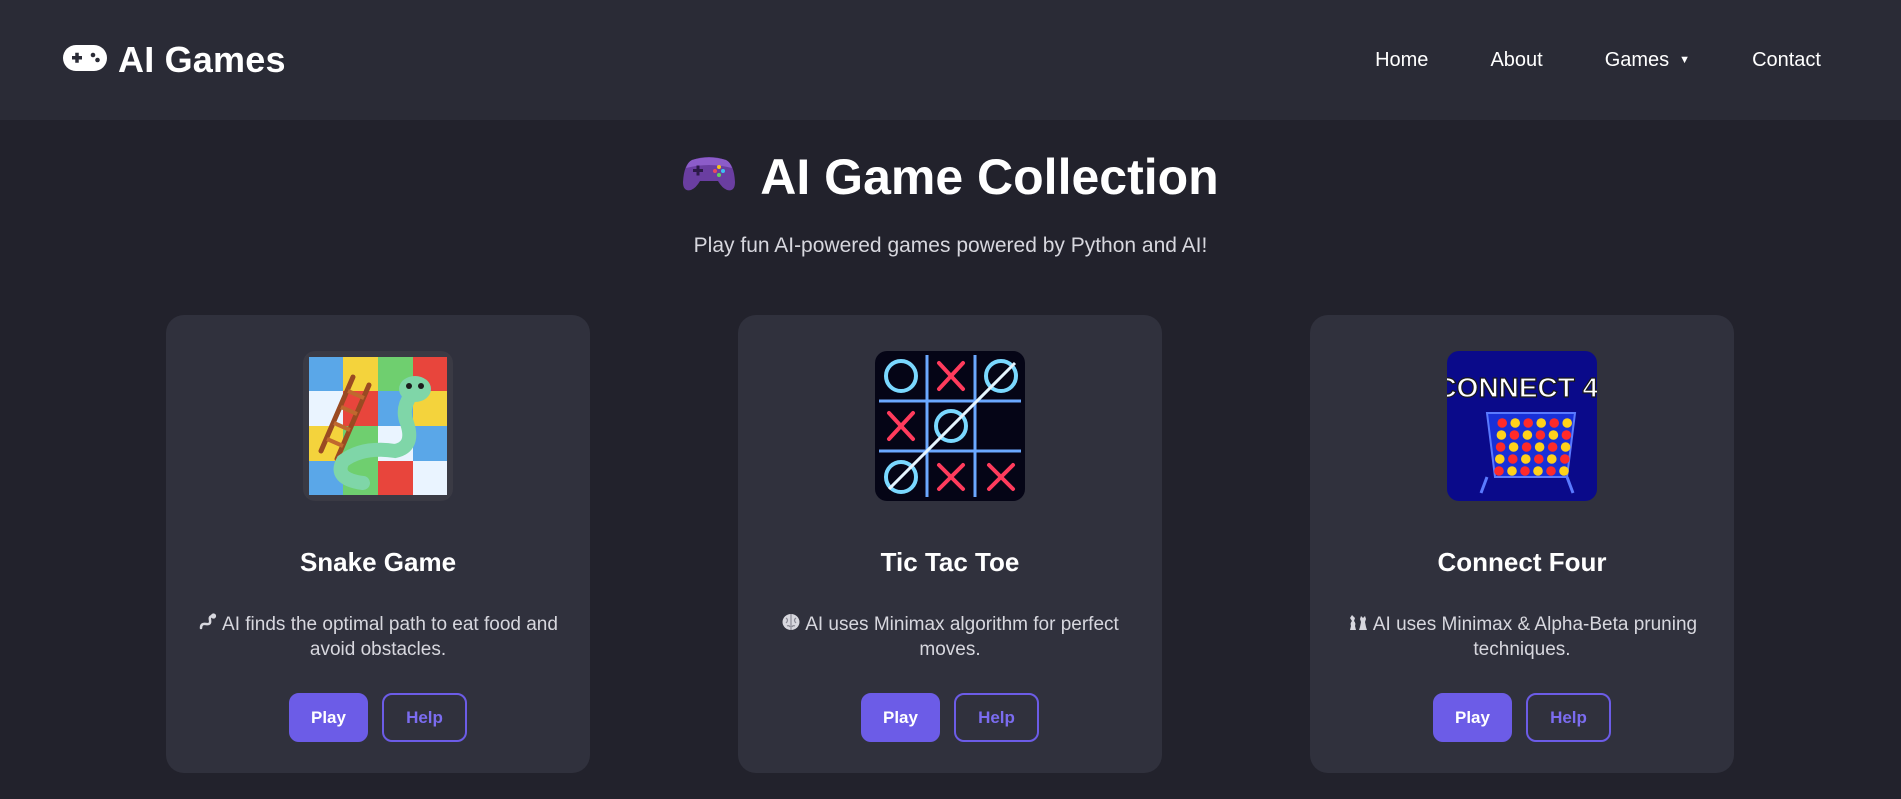 This screenshot has width=1901, height=799. I want to click on snake-icon, so click(208, 625).